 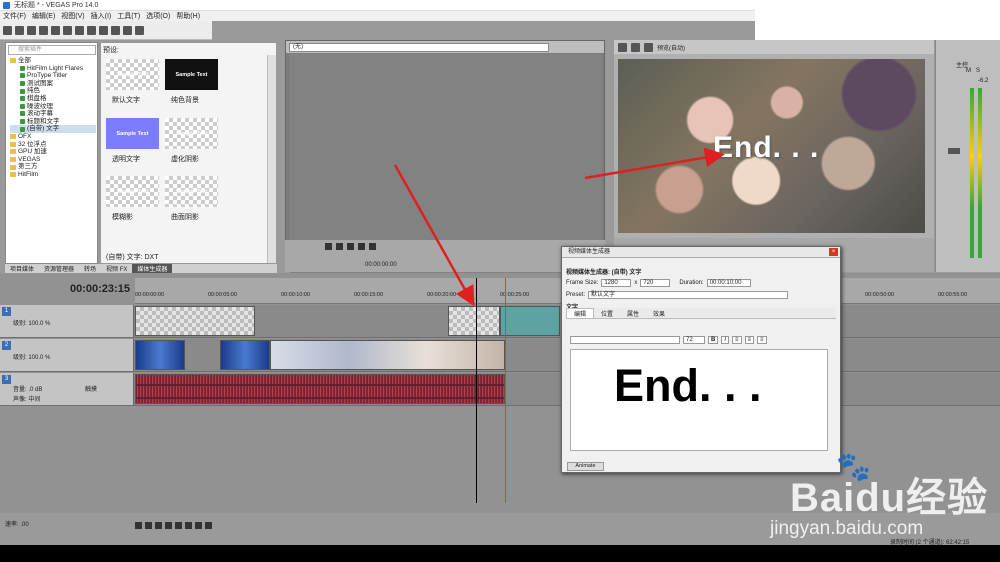 What do you see at coordinates (72, 16) in the screenshot?
I see `menu-view: 视图(V)` at bounding box center [72, 16].